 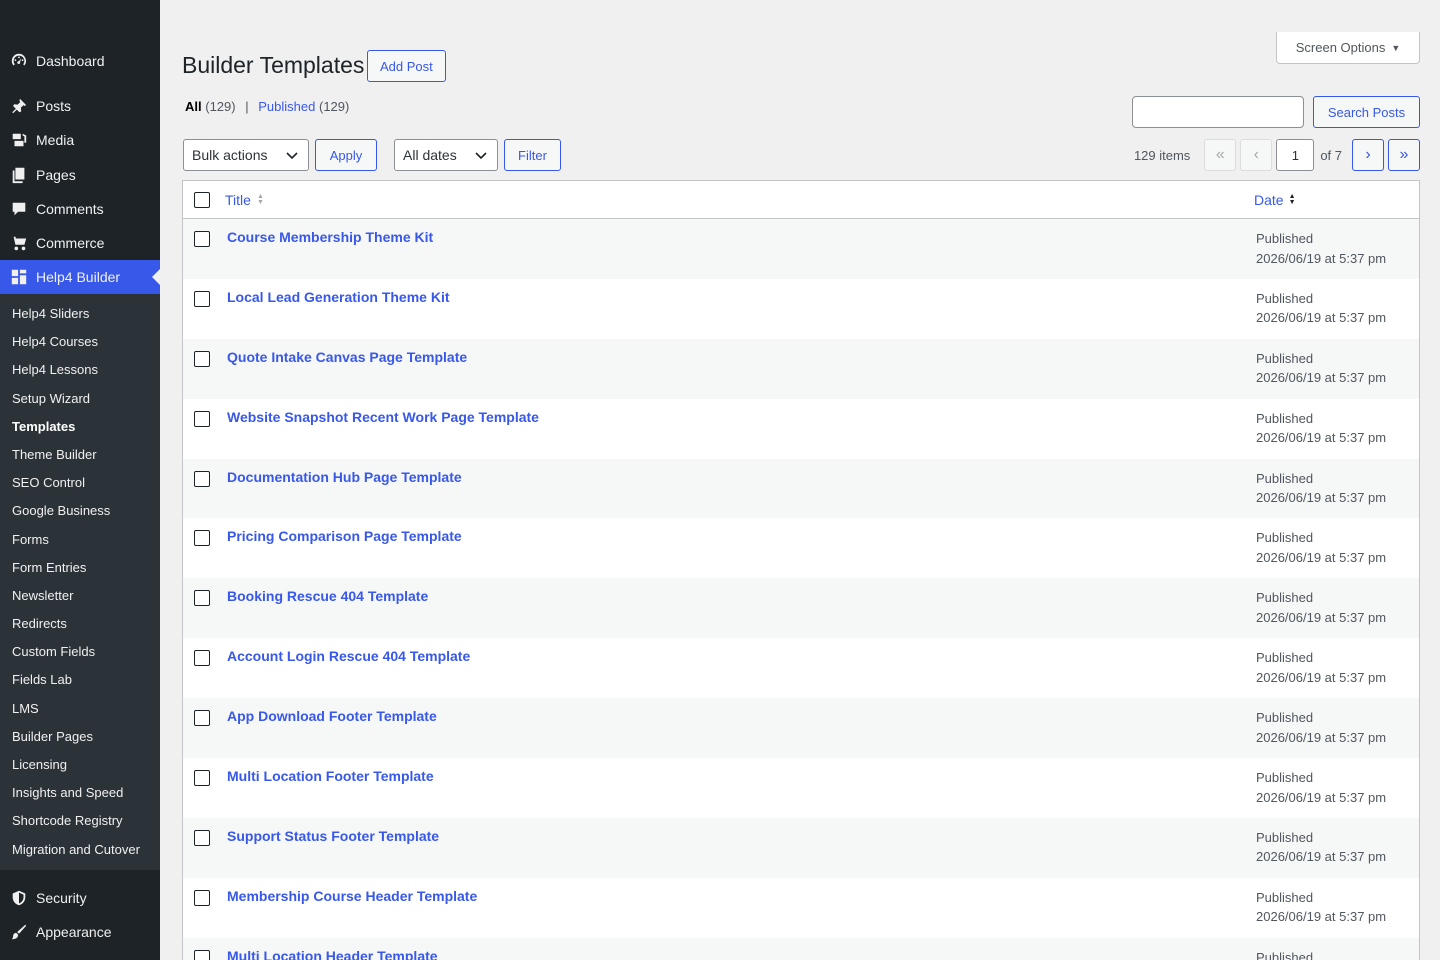 What do you see at coordinates (80, 61) in the screenshot?
I see `menu-dashboard: Dashboard` at bounding box center [80, 61].